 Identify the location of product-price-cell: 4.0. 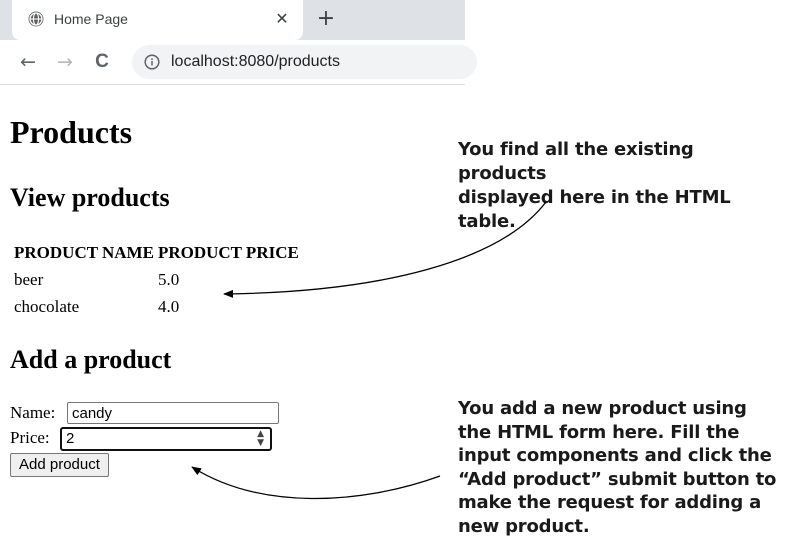
(168, 306).